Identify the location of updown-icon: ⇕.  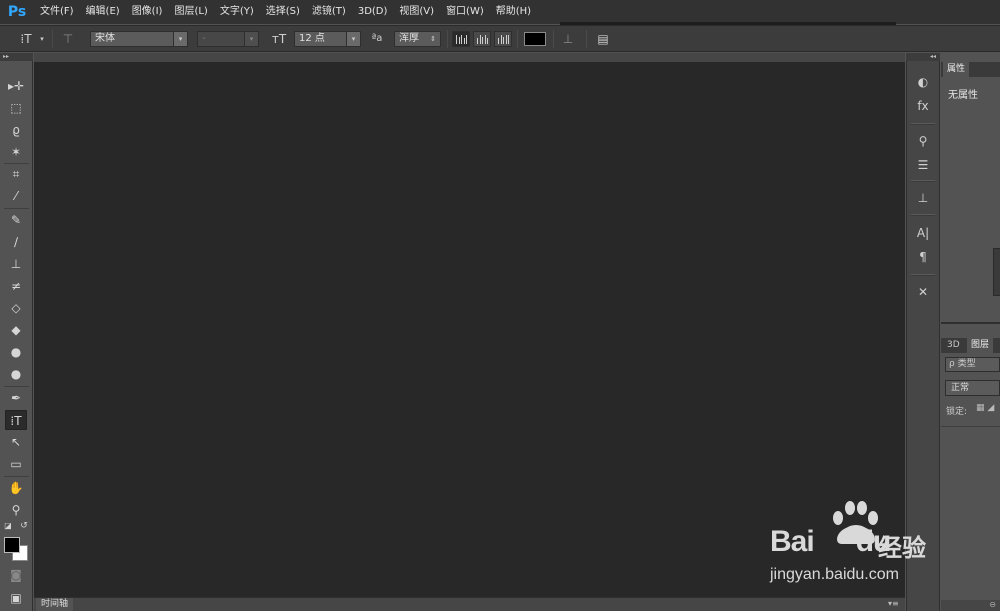
(433, 39).